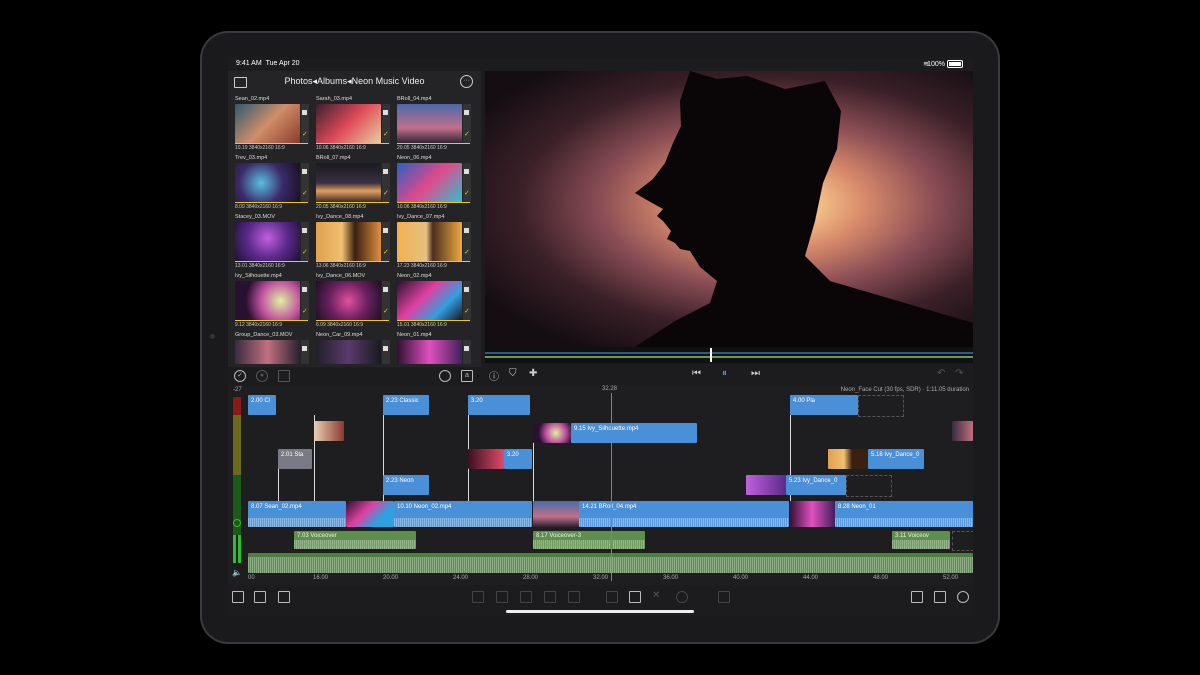 This screenshot has height=675, width=1200. Describe the element at coordinates (237, 572) in the screenshot. I see `speaker-icon: 🔈` at that location.